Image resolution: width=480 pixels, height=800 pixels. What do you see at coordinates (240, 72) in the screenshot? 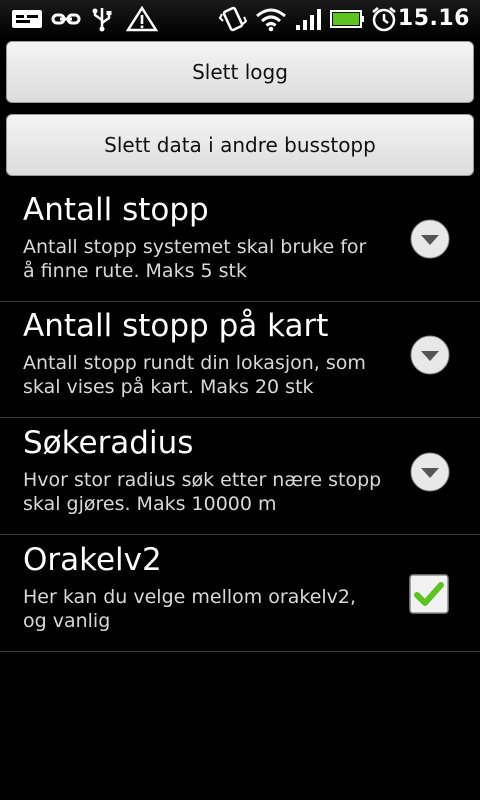
I see `clear-log-button: Slett logg` at bounding box center [240, 72].